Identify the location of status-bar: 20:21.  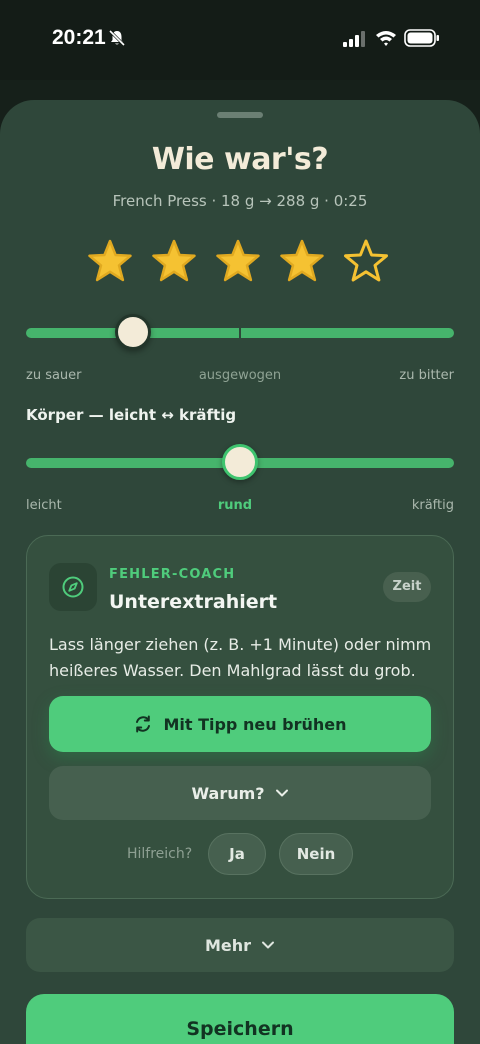
(240, 40).